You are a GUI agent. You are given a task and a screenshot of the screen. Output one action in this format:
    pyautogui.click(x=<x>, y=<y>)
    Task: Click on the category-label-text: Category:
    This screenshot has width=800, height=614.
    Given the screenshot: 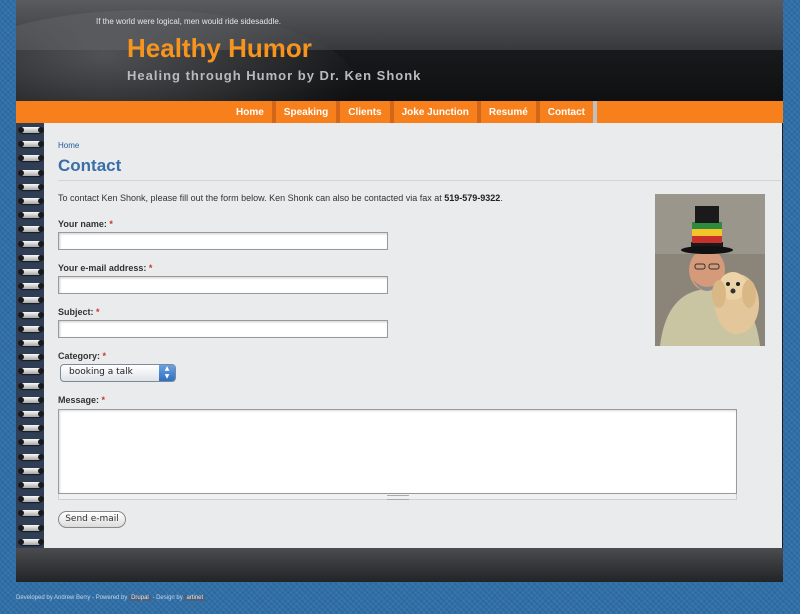 What is the action you would take?
    pyautogui.click(x=79, y=356)
    